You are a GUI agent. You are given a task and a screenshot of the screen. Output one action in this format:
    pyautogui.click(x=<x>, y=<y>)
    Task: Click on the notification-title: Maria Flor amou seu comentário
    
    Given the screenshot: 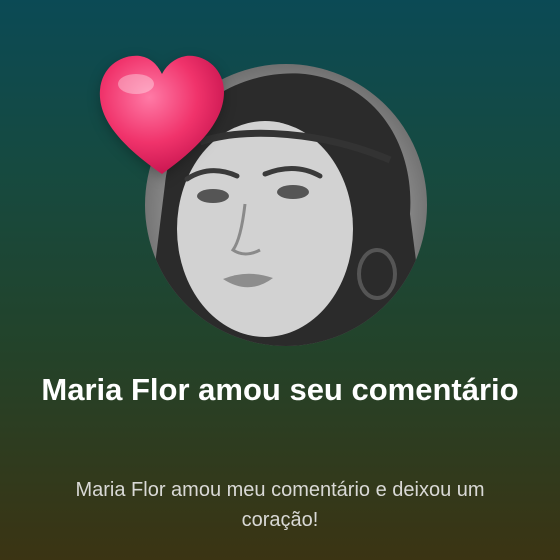 What is the action you would take?
    pyautogui.click(x=280, y=389)
    